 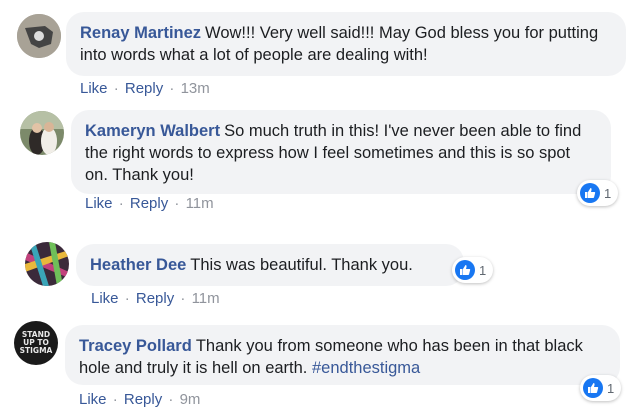 What do you see at coordinates (138, 265) in the screenshot?
I see `comment-author: Heather Dee` at bounding box center [138, 265].